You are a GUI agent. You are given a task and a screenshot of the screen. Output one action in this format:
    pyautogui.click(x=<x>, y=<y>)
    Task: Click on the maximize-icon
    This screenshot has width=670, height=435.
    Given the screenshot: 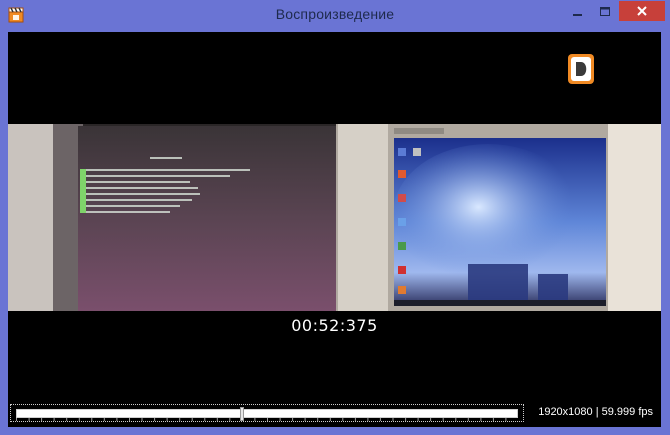 What is the action you would take?
    pyautogui.click(x=605, y=11)
    